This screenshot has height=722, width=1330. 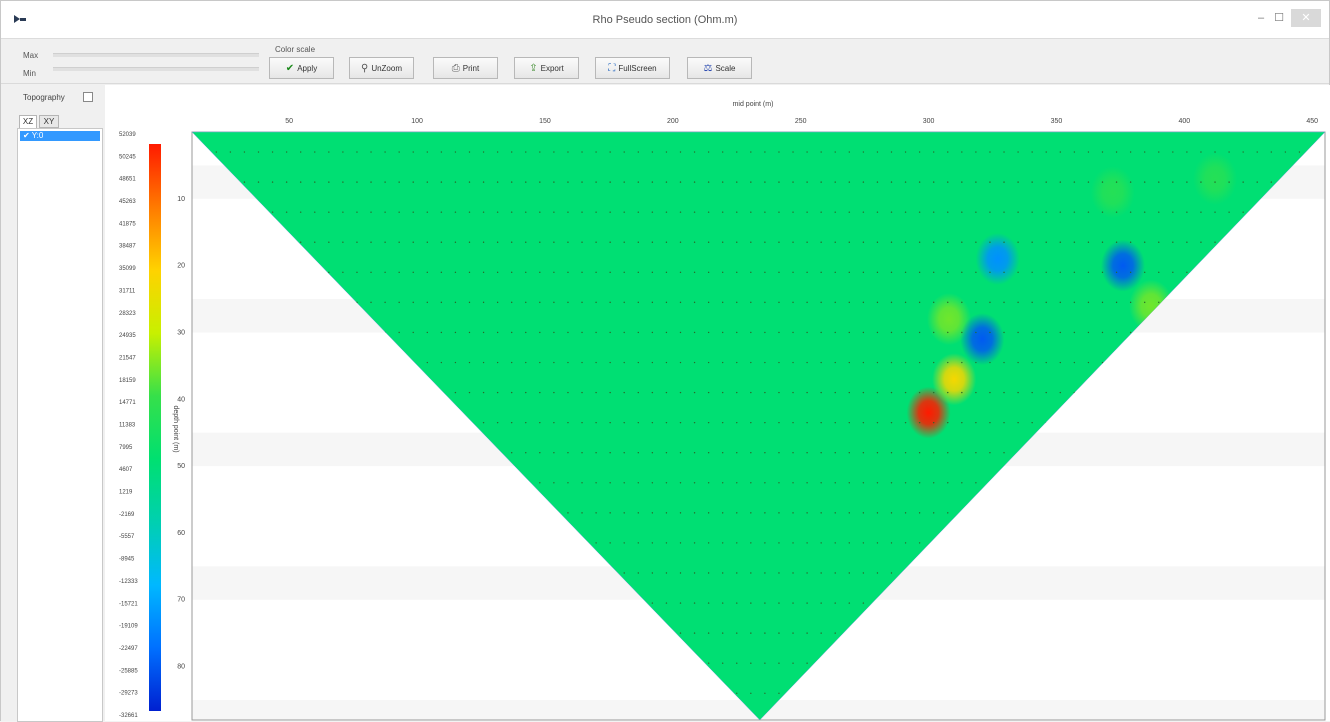 I want to click on print-button: ⎙ Print, so click(x=465, y=68).